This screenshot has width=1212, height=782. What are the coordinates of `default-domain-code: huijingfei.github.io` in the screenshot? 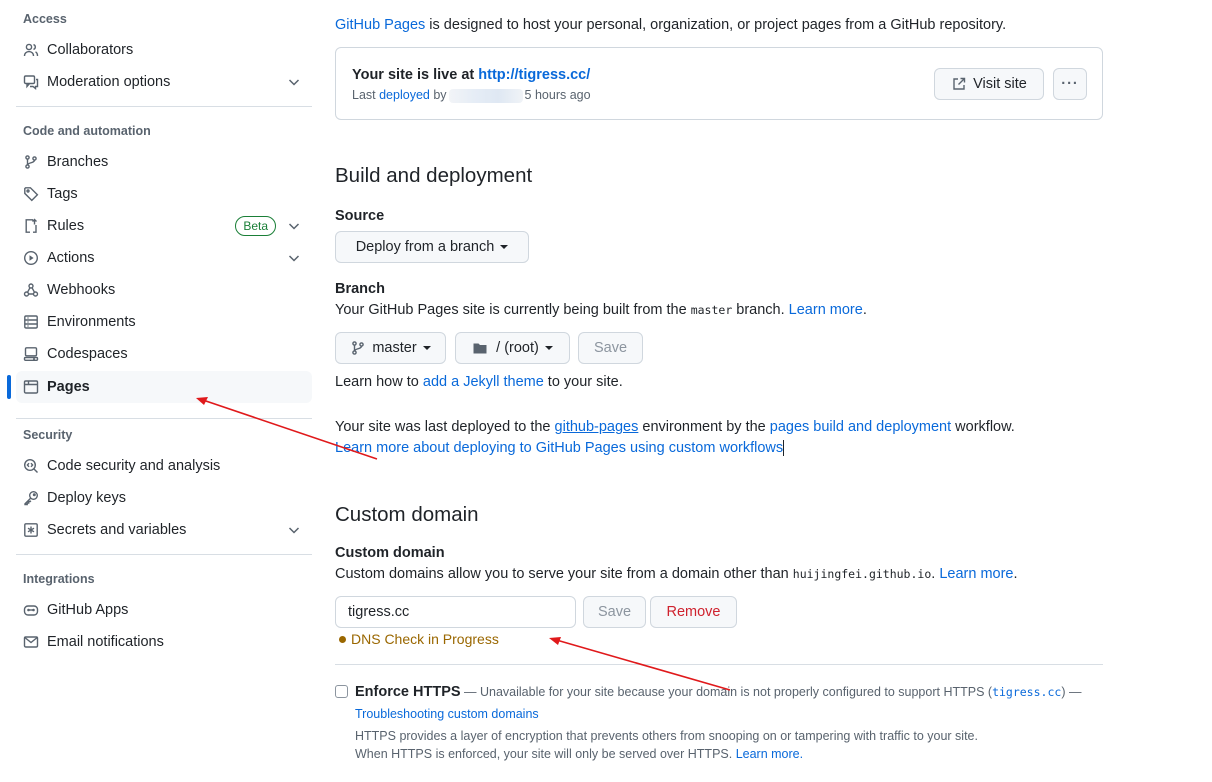 It's located at (862, 574).